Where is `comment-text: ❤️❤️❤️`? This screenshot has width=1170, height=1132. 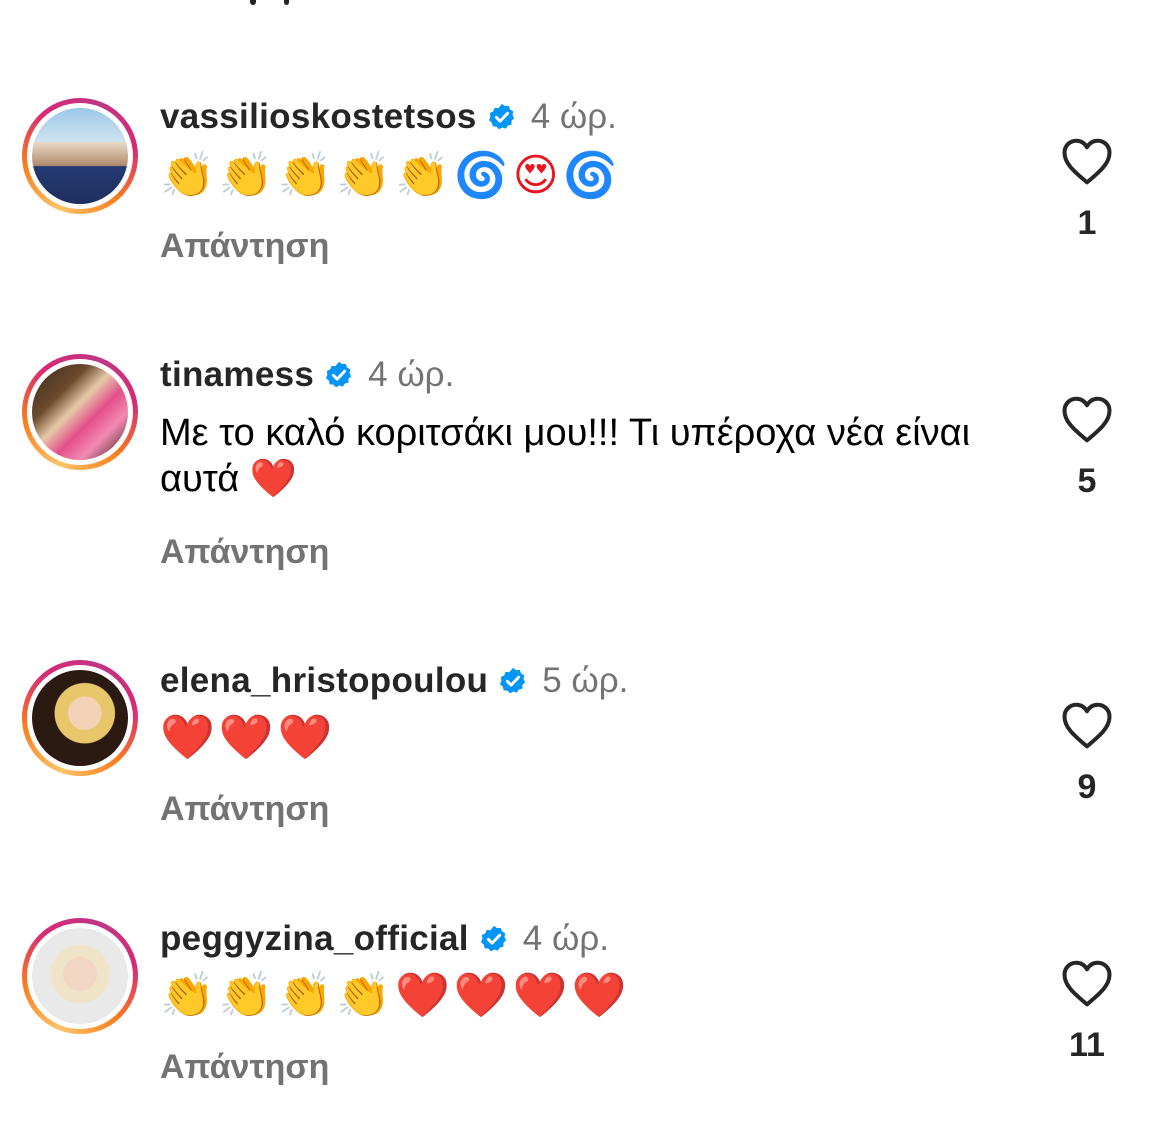 comment-text: ❤️❤️❤️ is located at coordinates (248, 737).